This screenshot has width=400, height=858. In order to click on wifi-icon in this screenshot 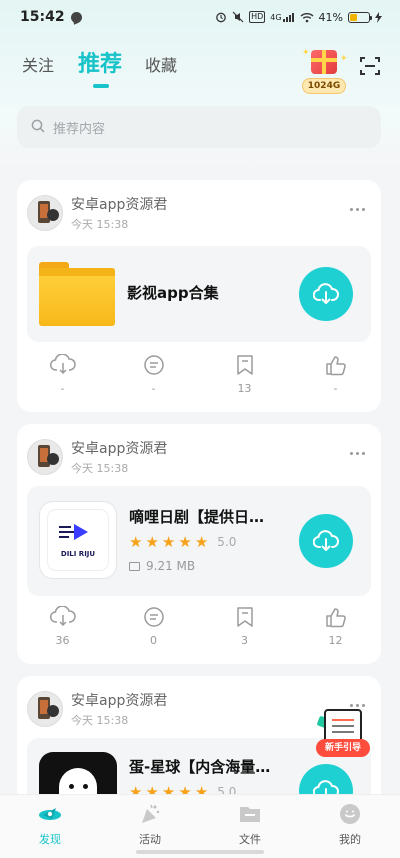, I will do `click(307, 17)`.